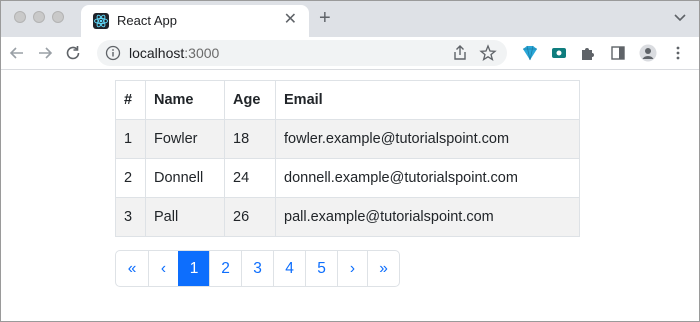  What do you see at coordinates (618, 53) in the screenshot?
I see `sidebar-icon` at bounding box center [618, 53].